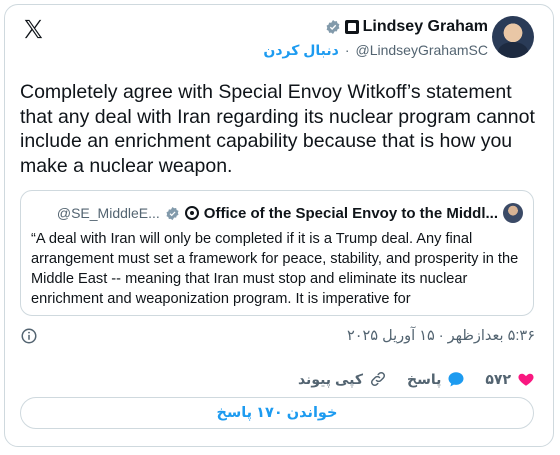  Describe the element at coordinates (424, 378) in the screenshot. I see `reply-label: پاسخ` at that location.